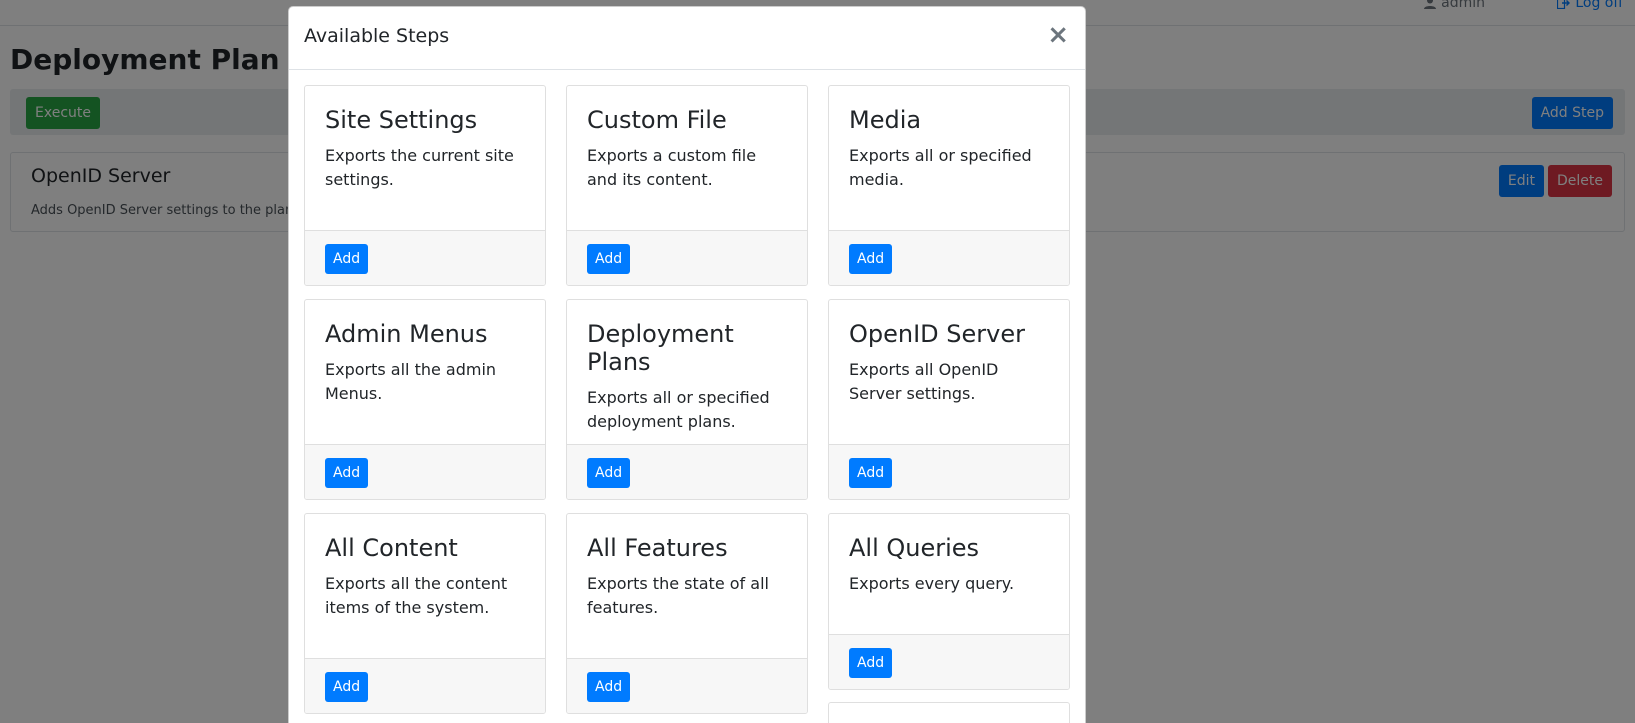  What do you see at coordinates (406, 334) in the screenshot?
I see `card-title: Admin Menus` at bounding box center [406, 334].